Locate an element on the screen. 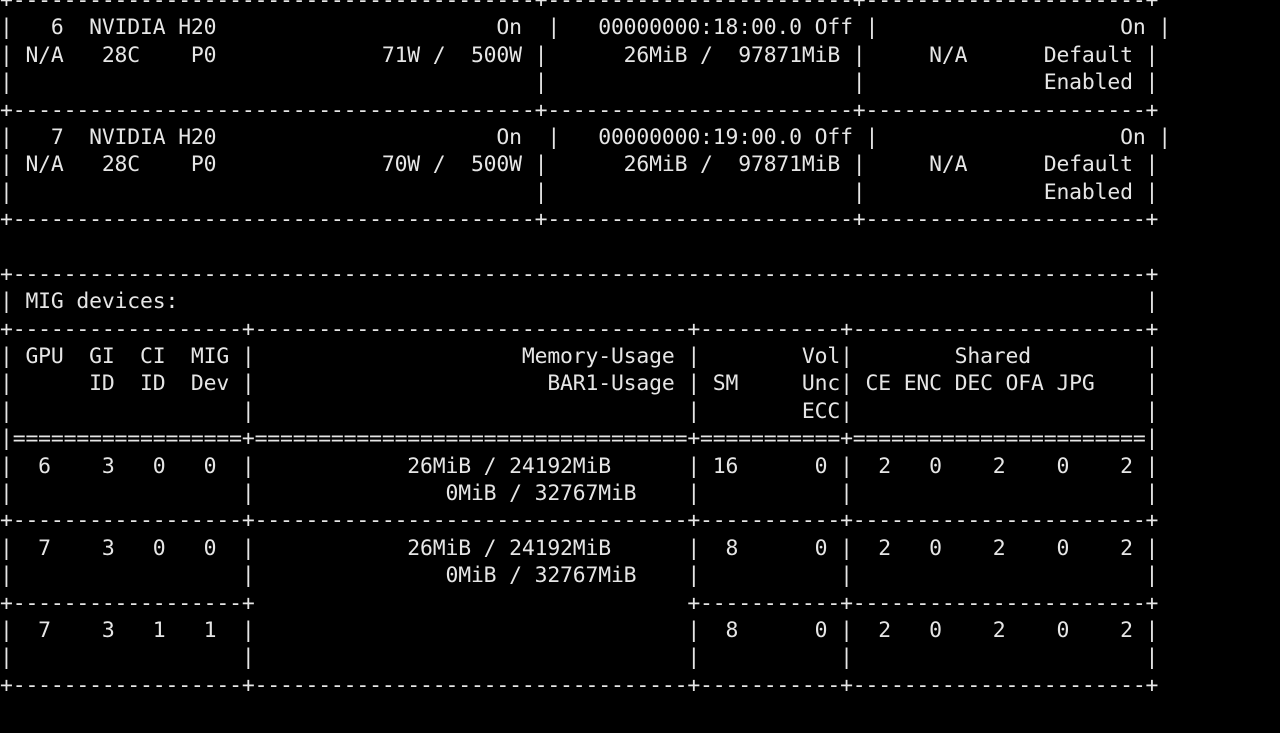 The width and height of the screenshot is (1280, 733). terminal-line: | | | ECC| | is located at coordinates (579, 411).